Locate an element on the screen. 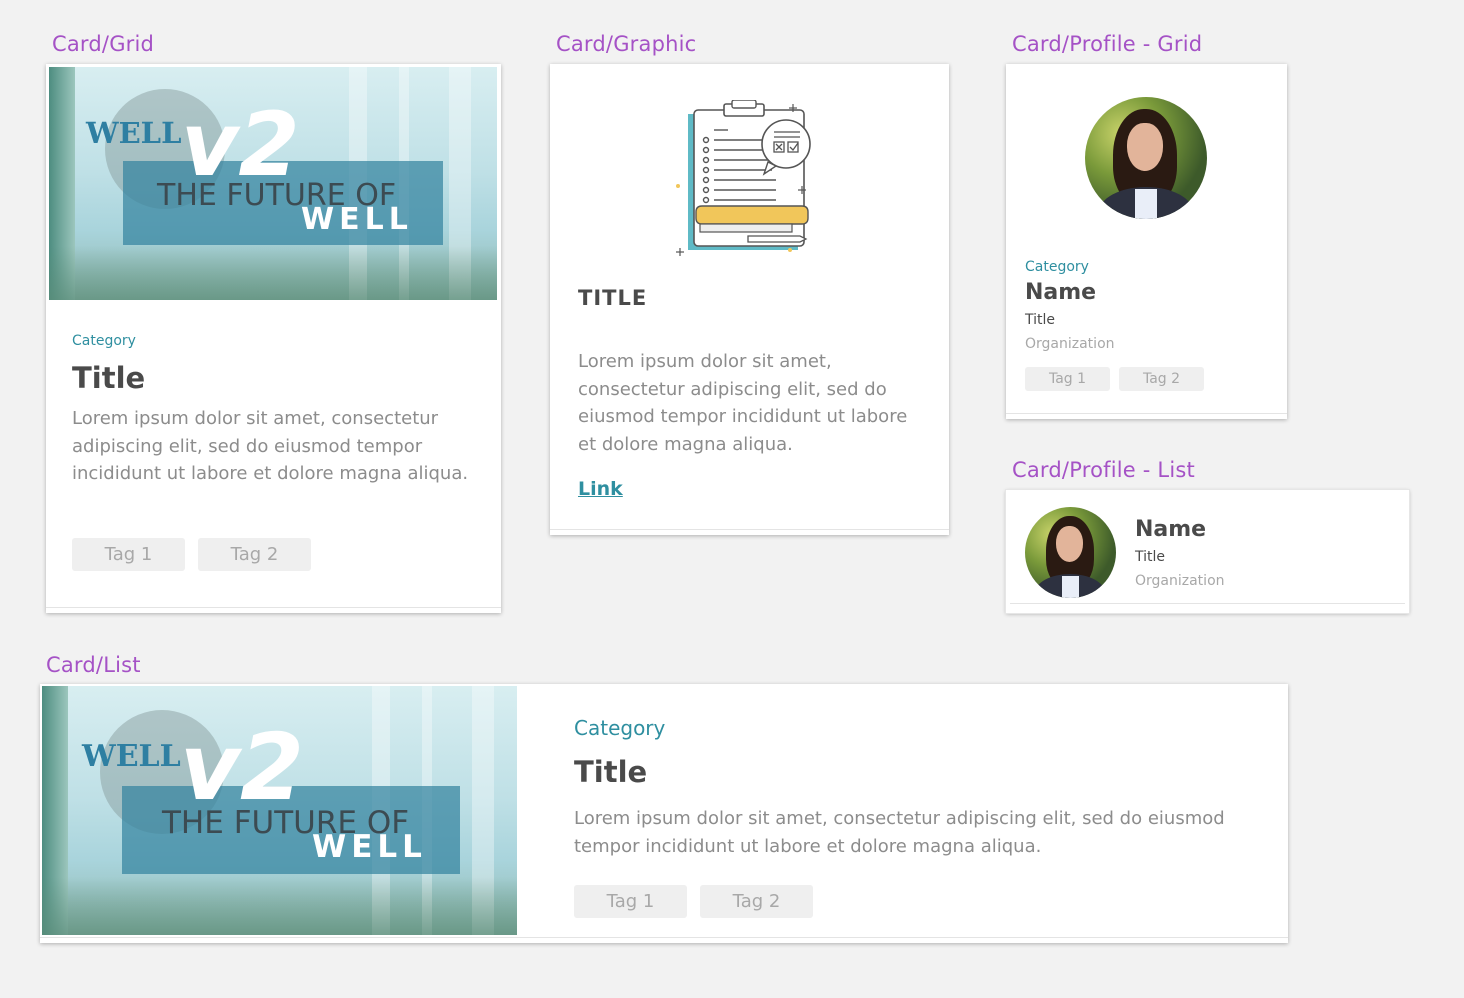 This screenshot has width=1464, height=998. label-card-profile-grid: Card/Profile - Grid is located at coordinates (1107, 44).